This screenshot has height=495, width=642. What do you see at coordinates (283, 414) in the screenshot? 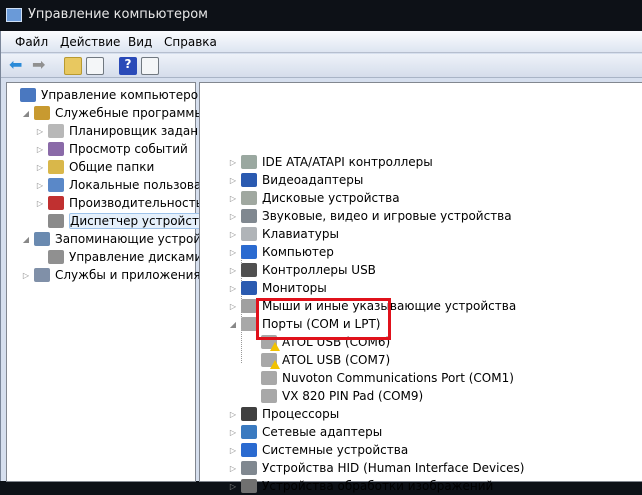
I see `device-tree-item: ▷ Процессоры` at bounding box center [283, 414].